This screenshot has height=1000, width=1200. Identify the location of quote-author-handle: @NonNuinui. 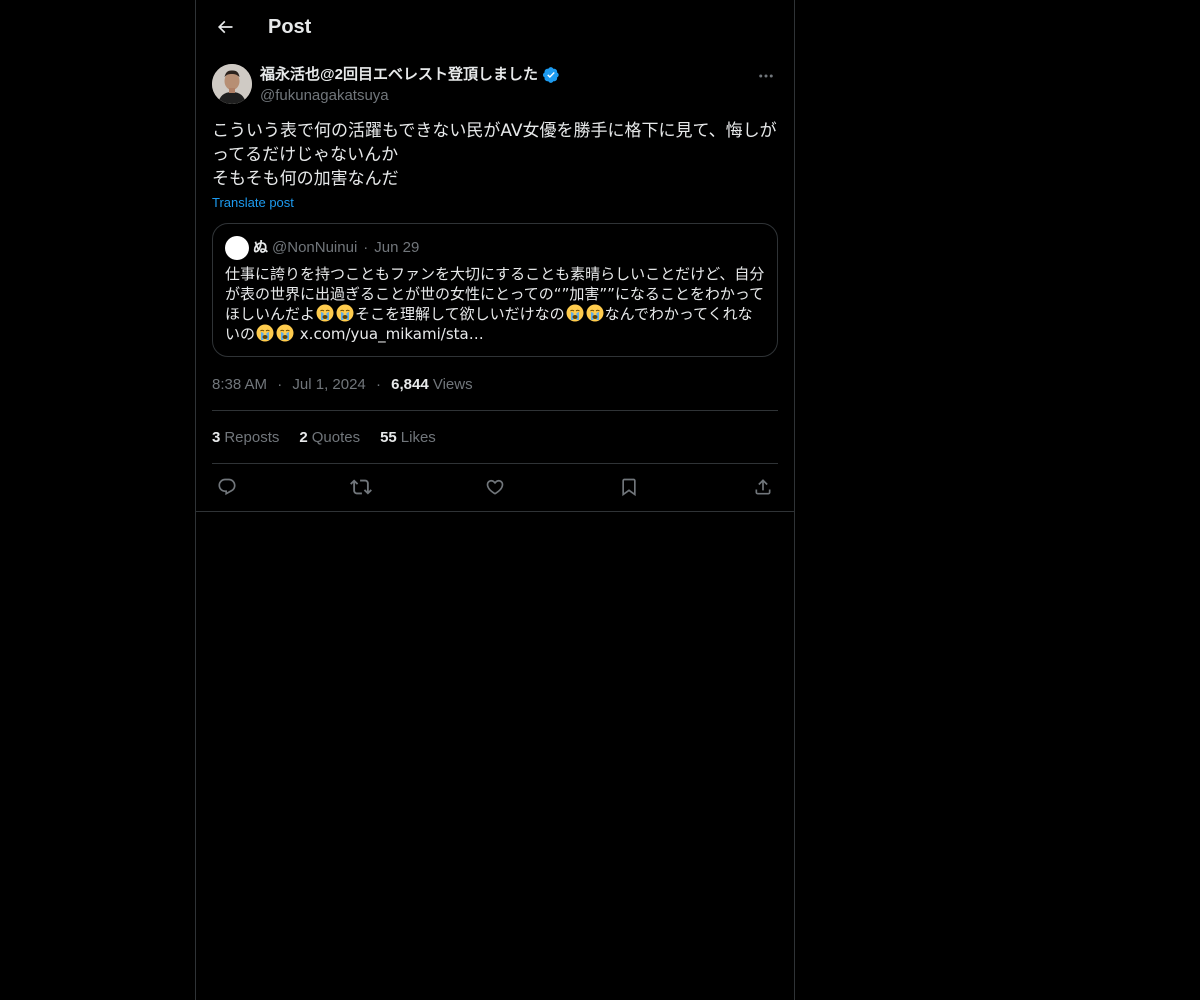
(315, 247).